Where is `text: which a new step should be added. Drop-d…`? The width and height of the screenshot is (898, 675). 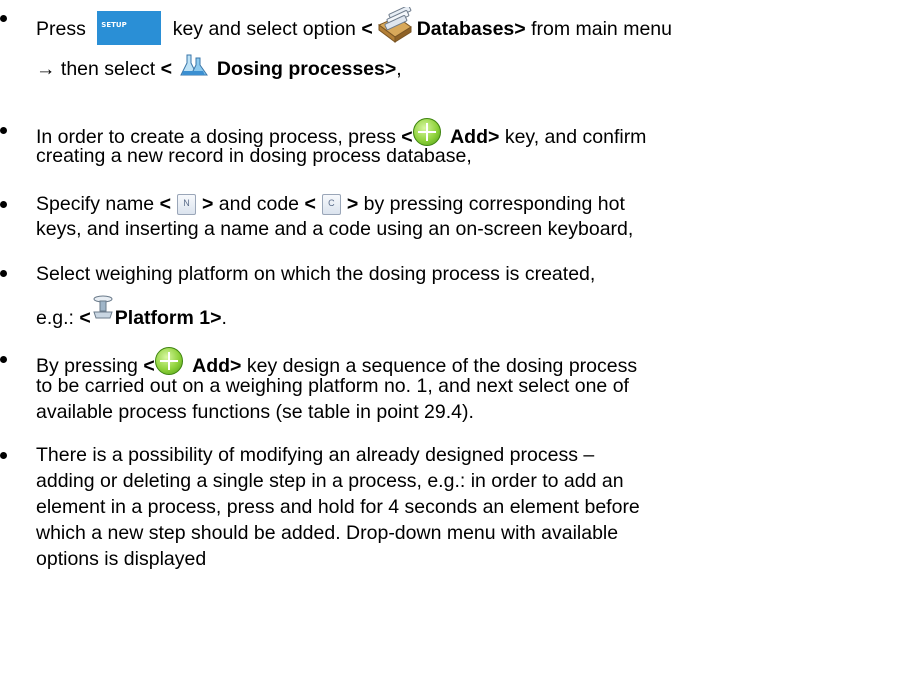 text: which a new step should be added. Drop-d… is located at coordinates (327, 533).